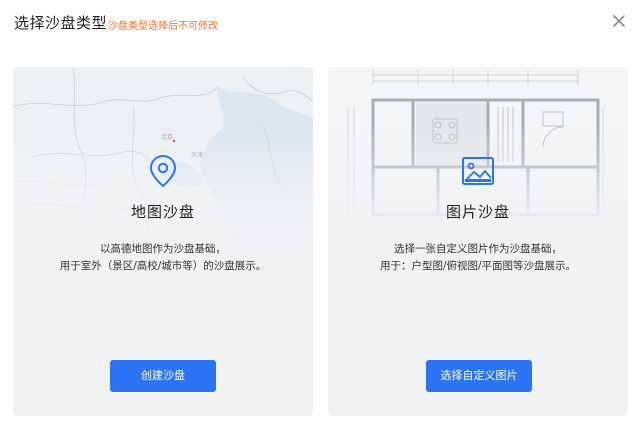 The width and height of the screenshot is (640, 428). Describe the element at coordinates (163, 249) in the screenshot. I see `card-description-line: 以高德地图作为沙盘基础，` at that location.